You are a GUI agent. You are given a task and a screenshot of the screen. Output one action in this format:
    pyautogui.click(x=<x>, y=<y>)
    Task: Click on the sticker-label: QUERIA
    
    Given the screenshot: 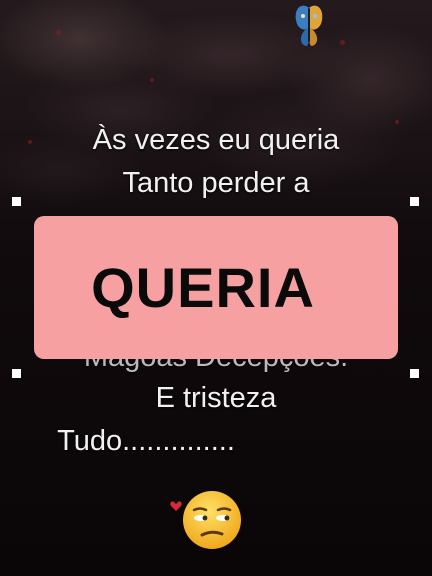 What is the action you would take?
    pyautogui.click(x=203, y=287)
    